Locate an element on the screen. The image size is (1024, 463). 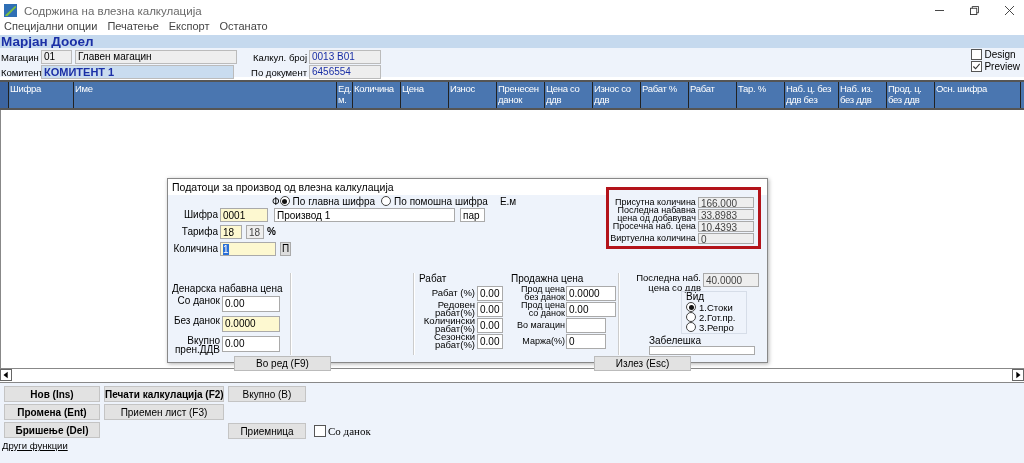
field-label: Прод цена со данок is located at coordinates (542, 309).